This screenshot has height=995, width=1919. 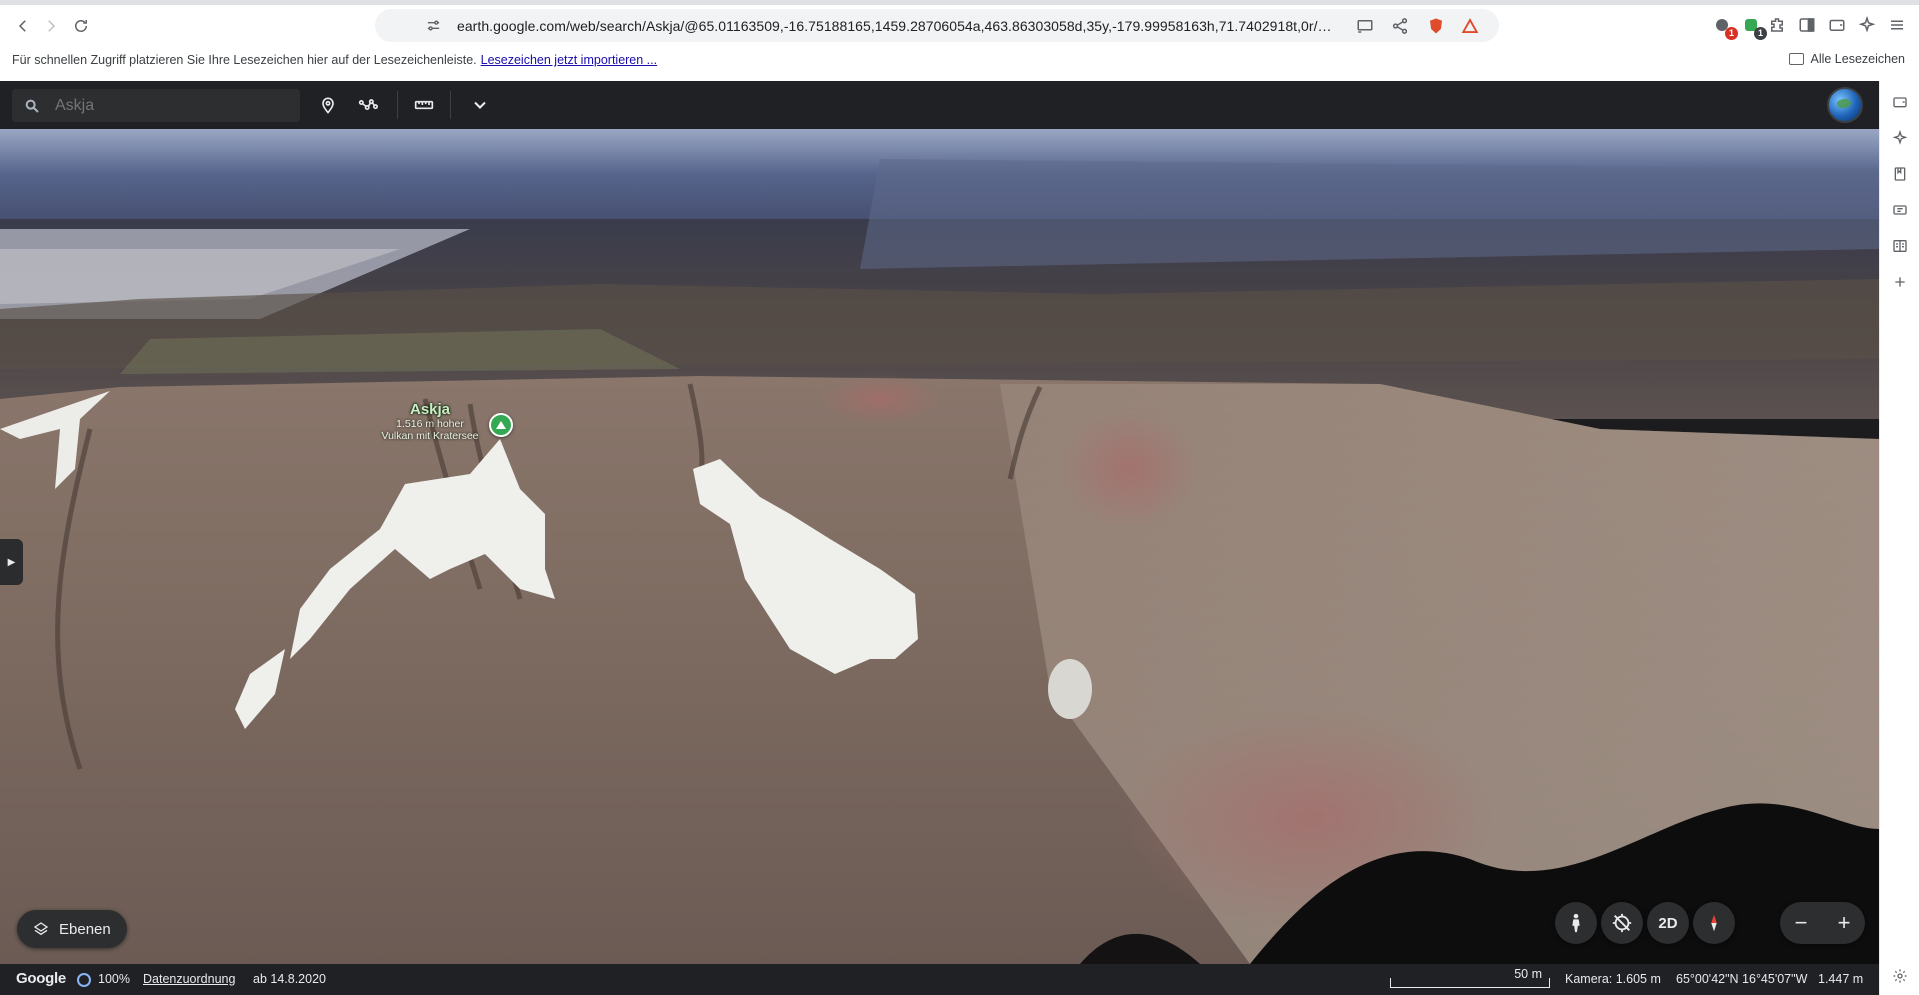 What do you see at coordinates (433, 25) in the screenshot?
I see `site-settings-icon` at bounding box center [433, 25].